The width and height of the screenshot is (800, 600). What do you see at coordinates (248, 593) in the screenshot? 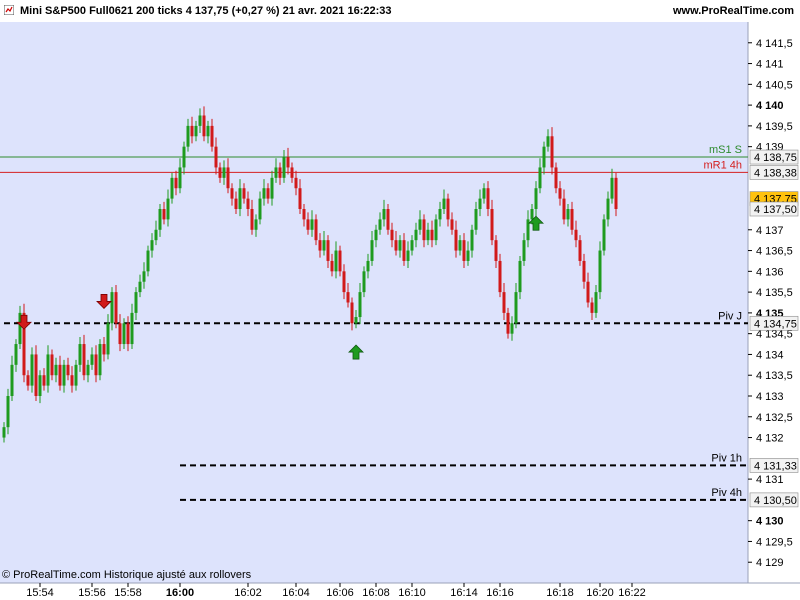
I see `x-tick-label: 16:02` at bounding box center [248, 593].